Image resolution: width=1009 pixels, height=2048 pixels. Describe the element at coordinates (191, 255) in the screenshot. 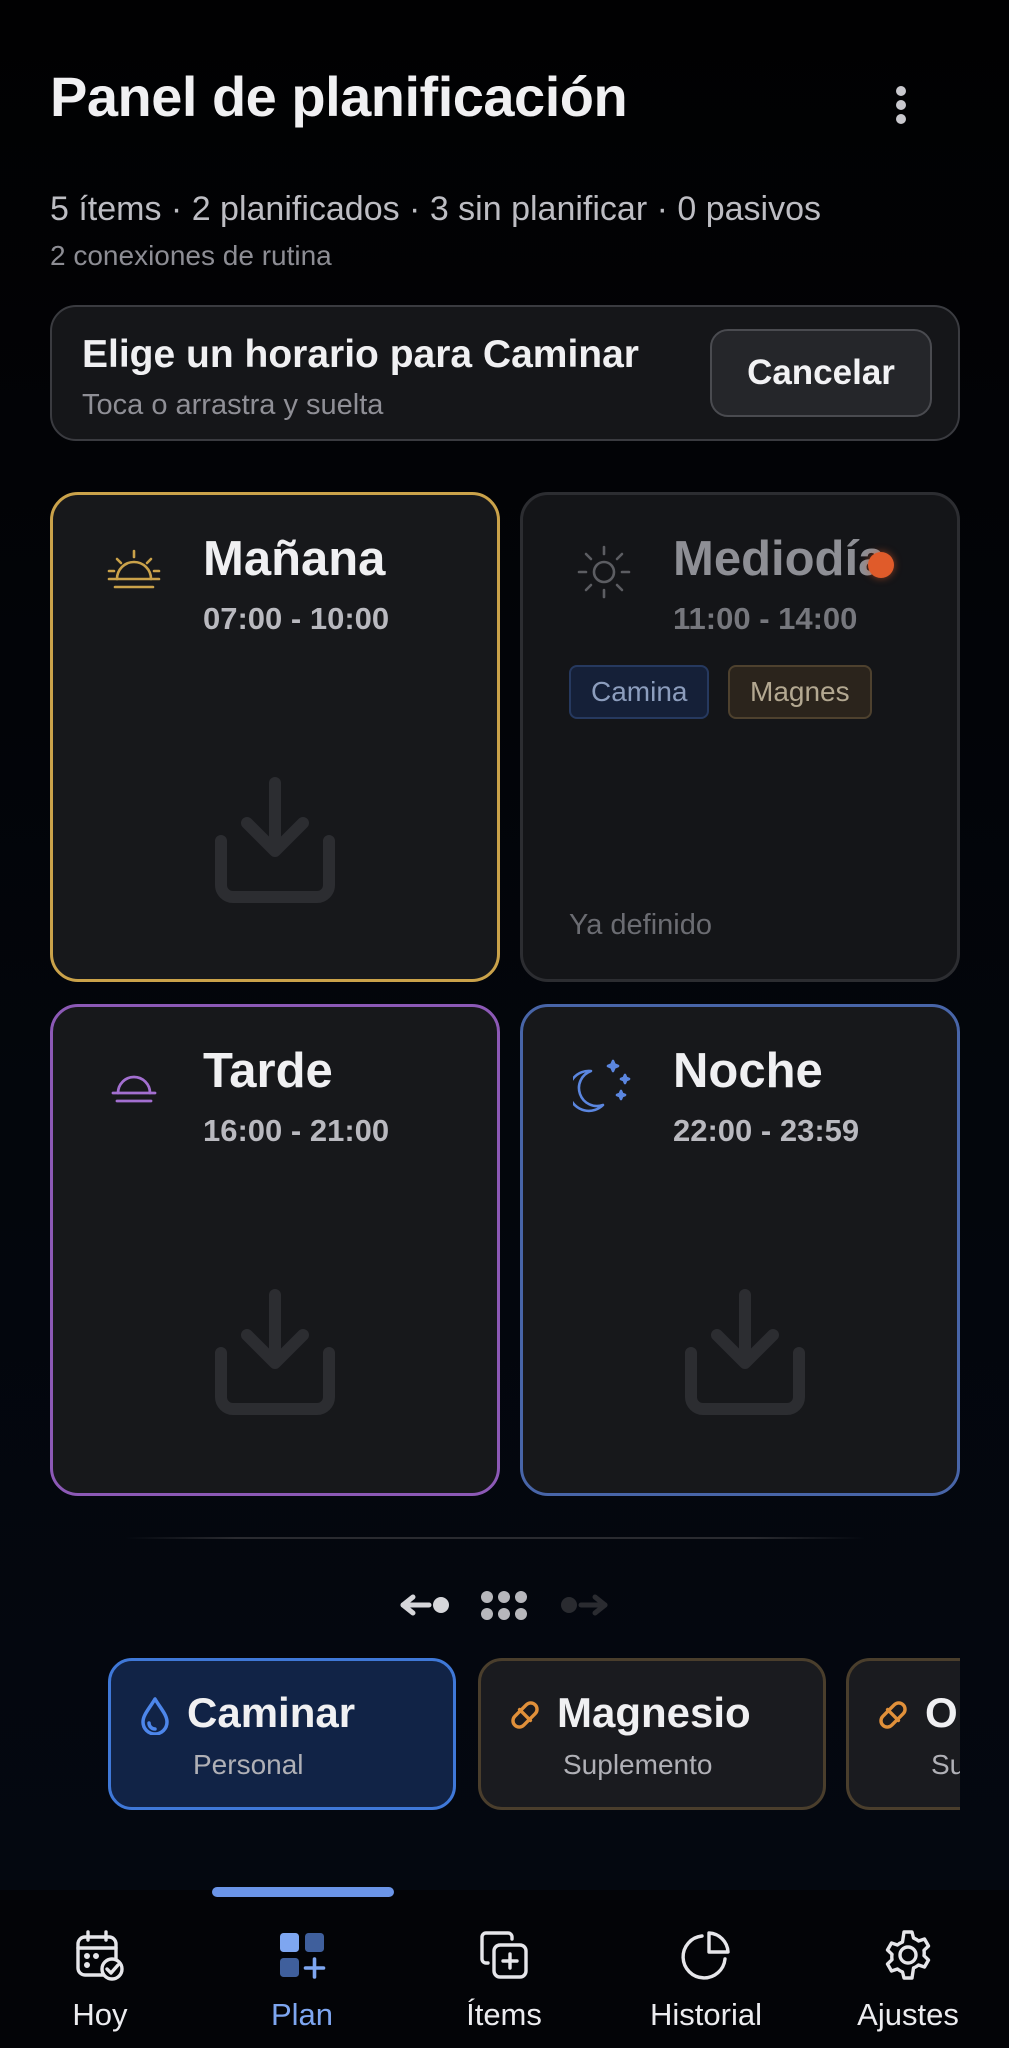

I see `routine-connections: 2 conexiones de rutina` at that location.